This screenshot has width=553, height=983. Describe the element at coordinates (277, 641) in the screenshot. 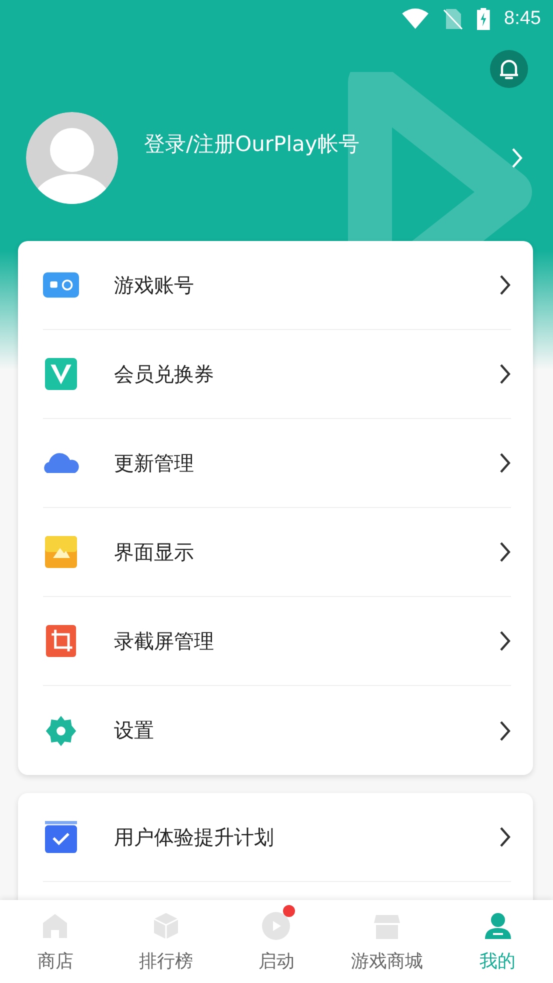

I see `menu-item: 录截屏管理` at that location.